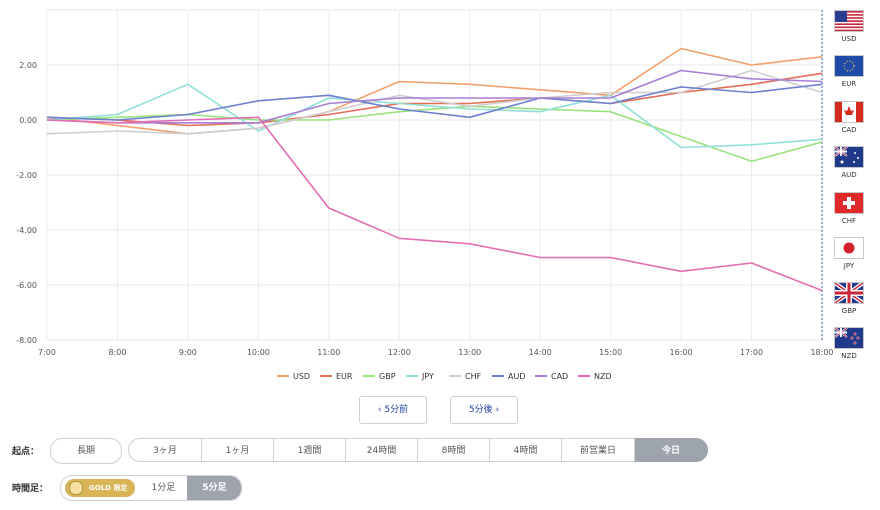 This screenshot has height=510, width=880. I want to click on legend-label-usd: USD, so click(301, 376).